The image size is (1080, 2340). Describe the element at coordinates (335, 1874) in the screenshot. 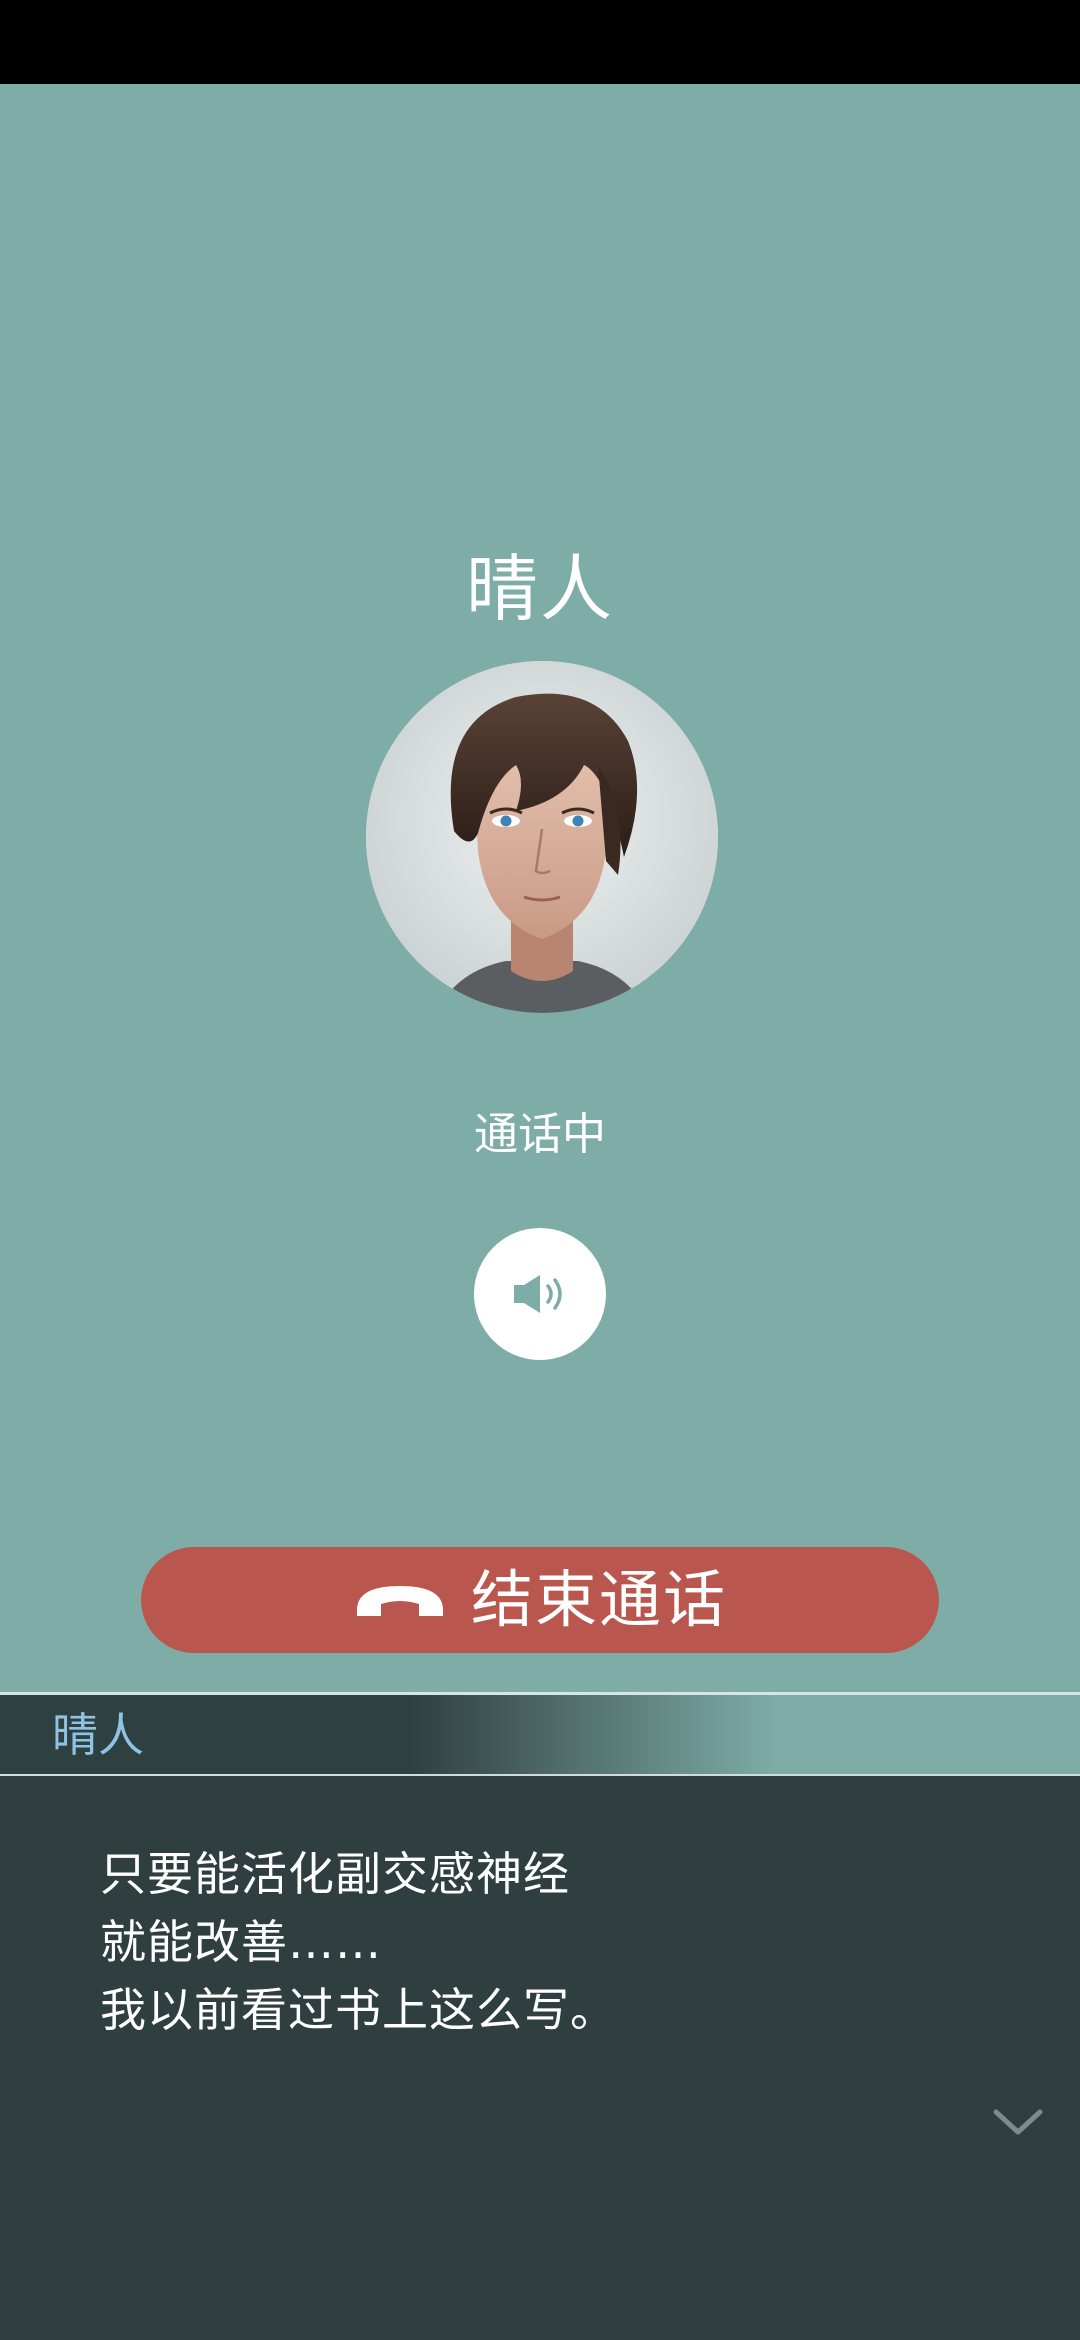

I see `dialogue-line-1: 只要能活化副交感神经` at that location.